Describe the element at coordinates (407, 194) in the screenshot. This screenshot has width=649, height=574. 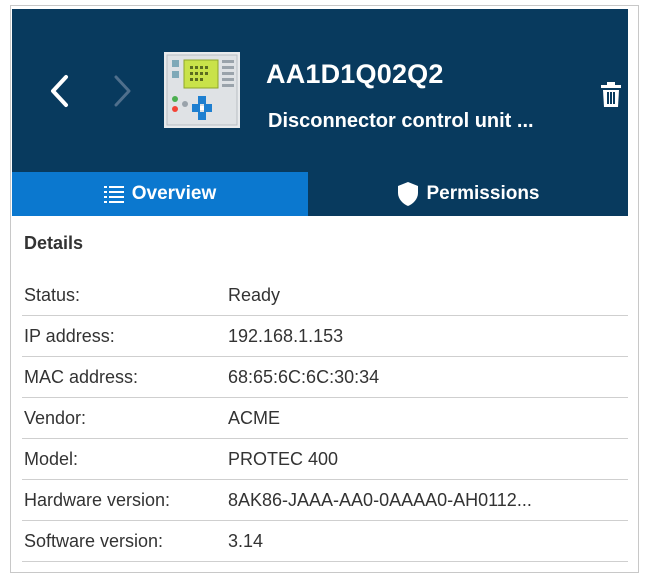
I see `shield-icon` at that location.